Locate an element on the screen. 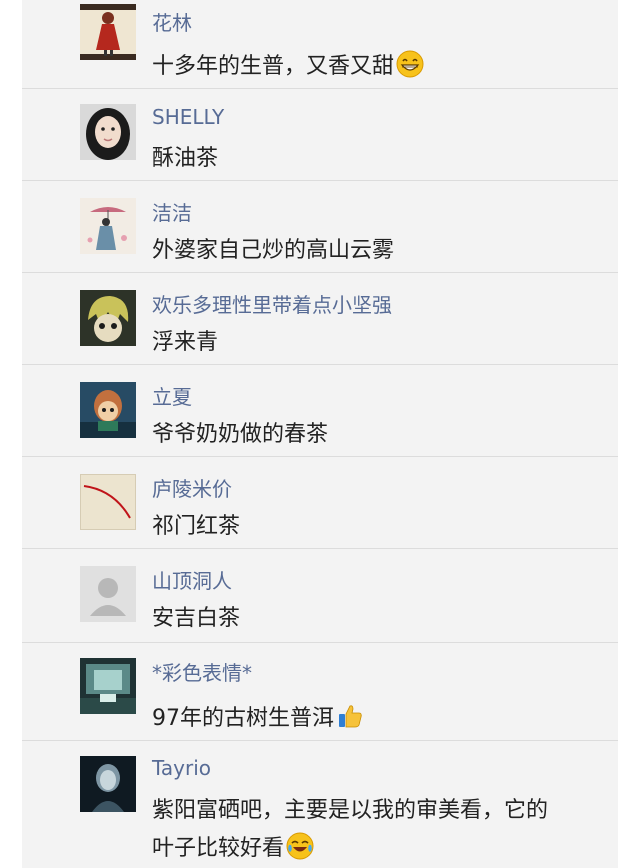 The height and width of the screenshot is (868, 640). commenter-name: 庐陵米价 is located at coordinates (192, 487).